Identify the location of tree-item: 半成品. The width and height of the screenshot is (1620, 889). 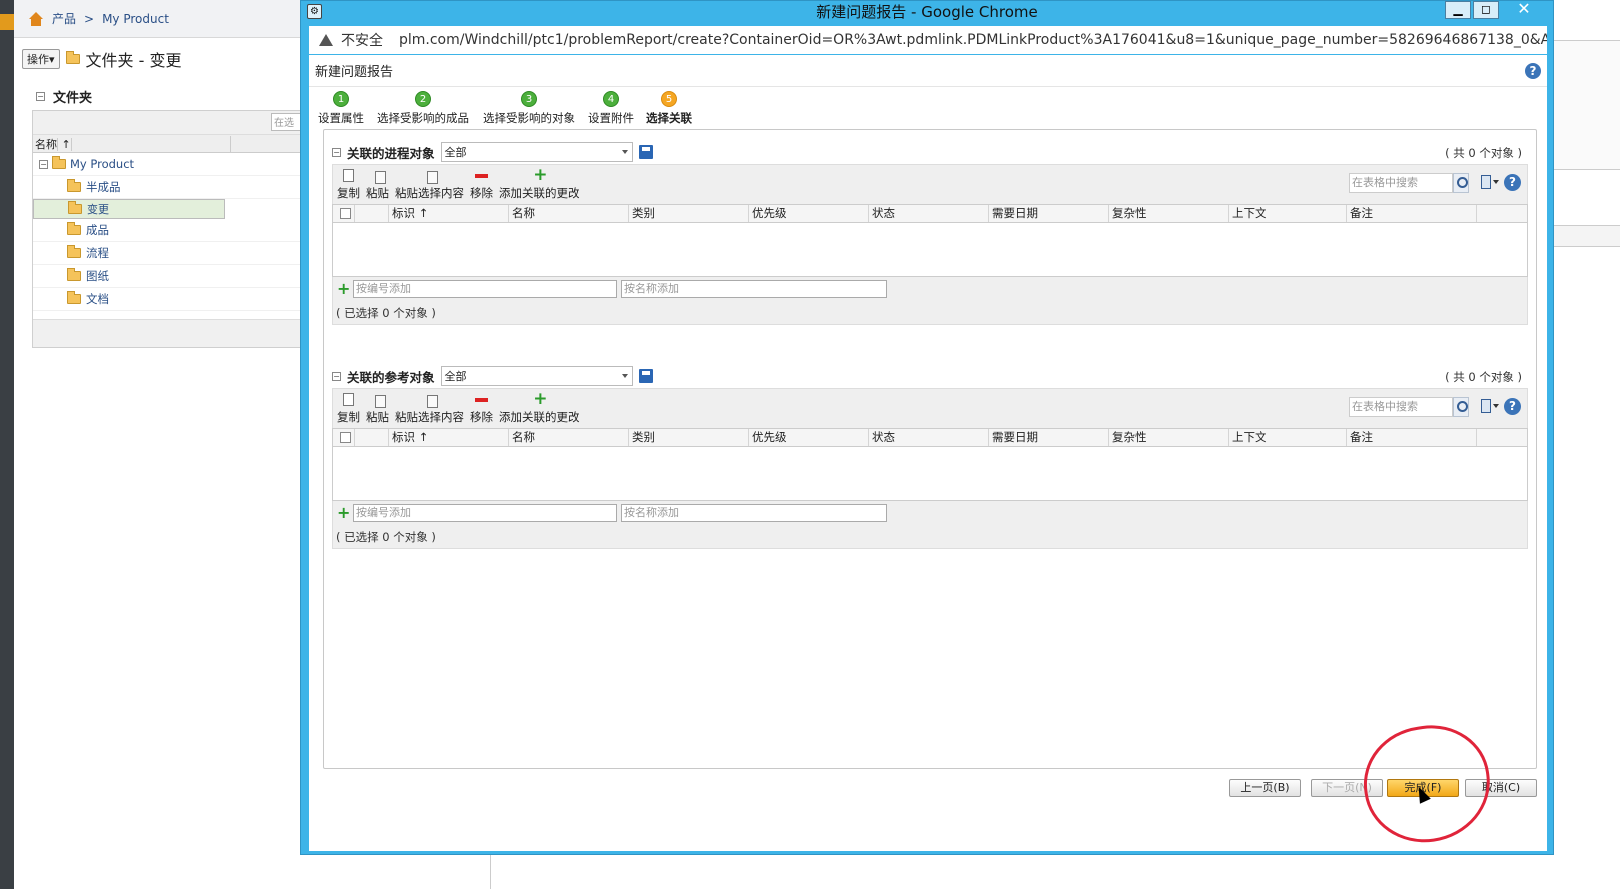
(168, 187).